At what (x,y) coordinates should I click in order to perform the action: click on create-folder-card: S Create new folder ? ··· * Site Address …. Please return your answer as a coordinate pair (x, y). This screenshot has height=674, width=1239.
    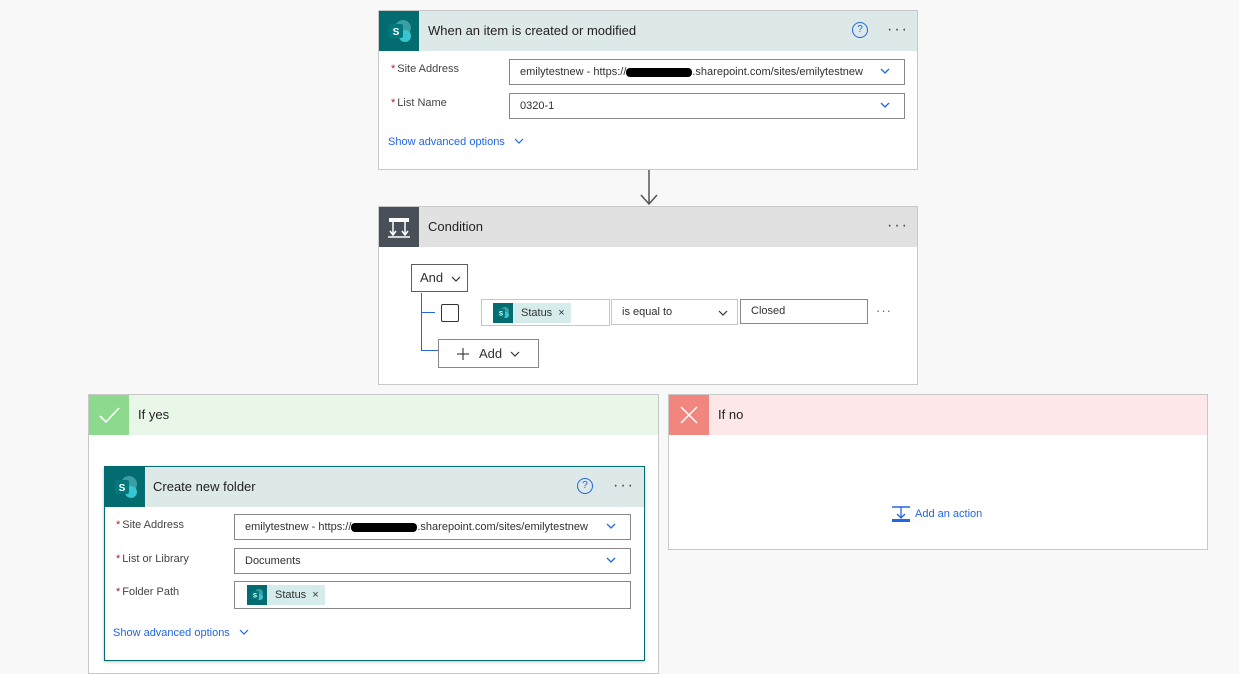
    Looking at the image, I should click on (374, 563).